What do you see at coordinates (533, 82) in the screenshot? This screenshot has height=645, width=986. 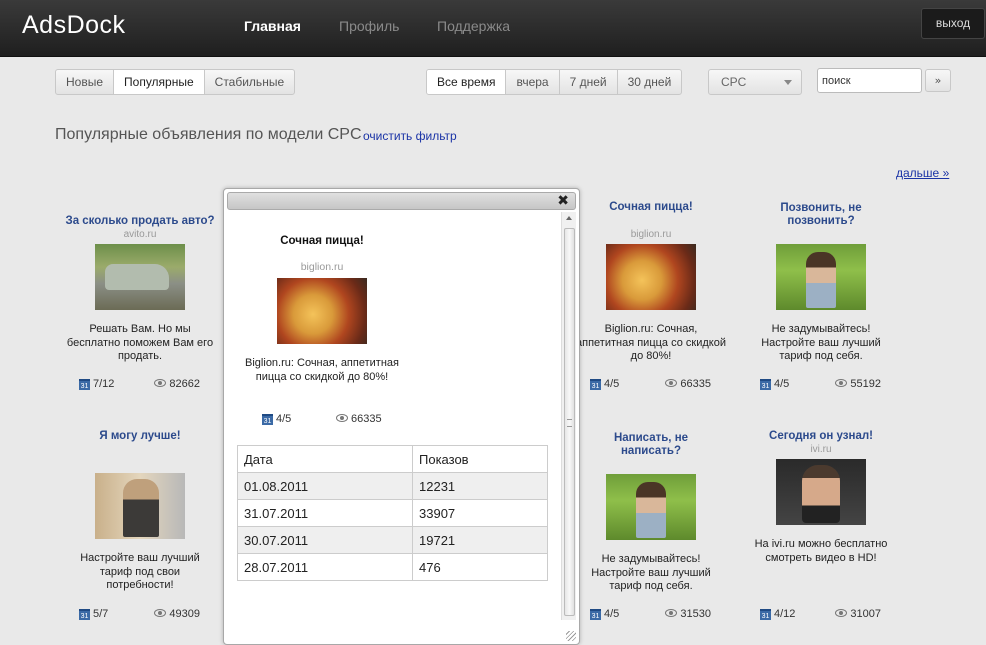 I see `period-yesterday: вчера` at bounding box center [533, 82].